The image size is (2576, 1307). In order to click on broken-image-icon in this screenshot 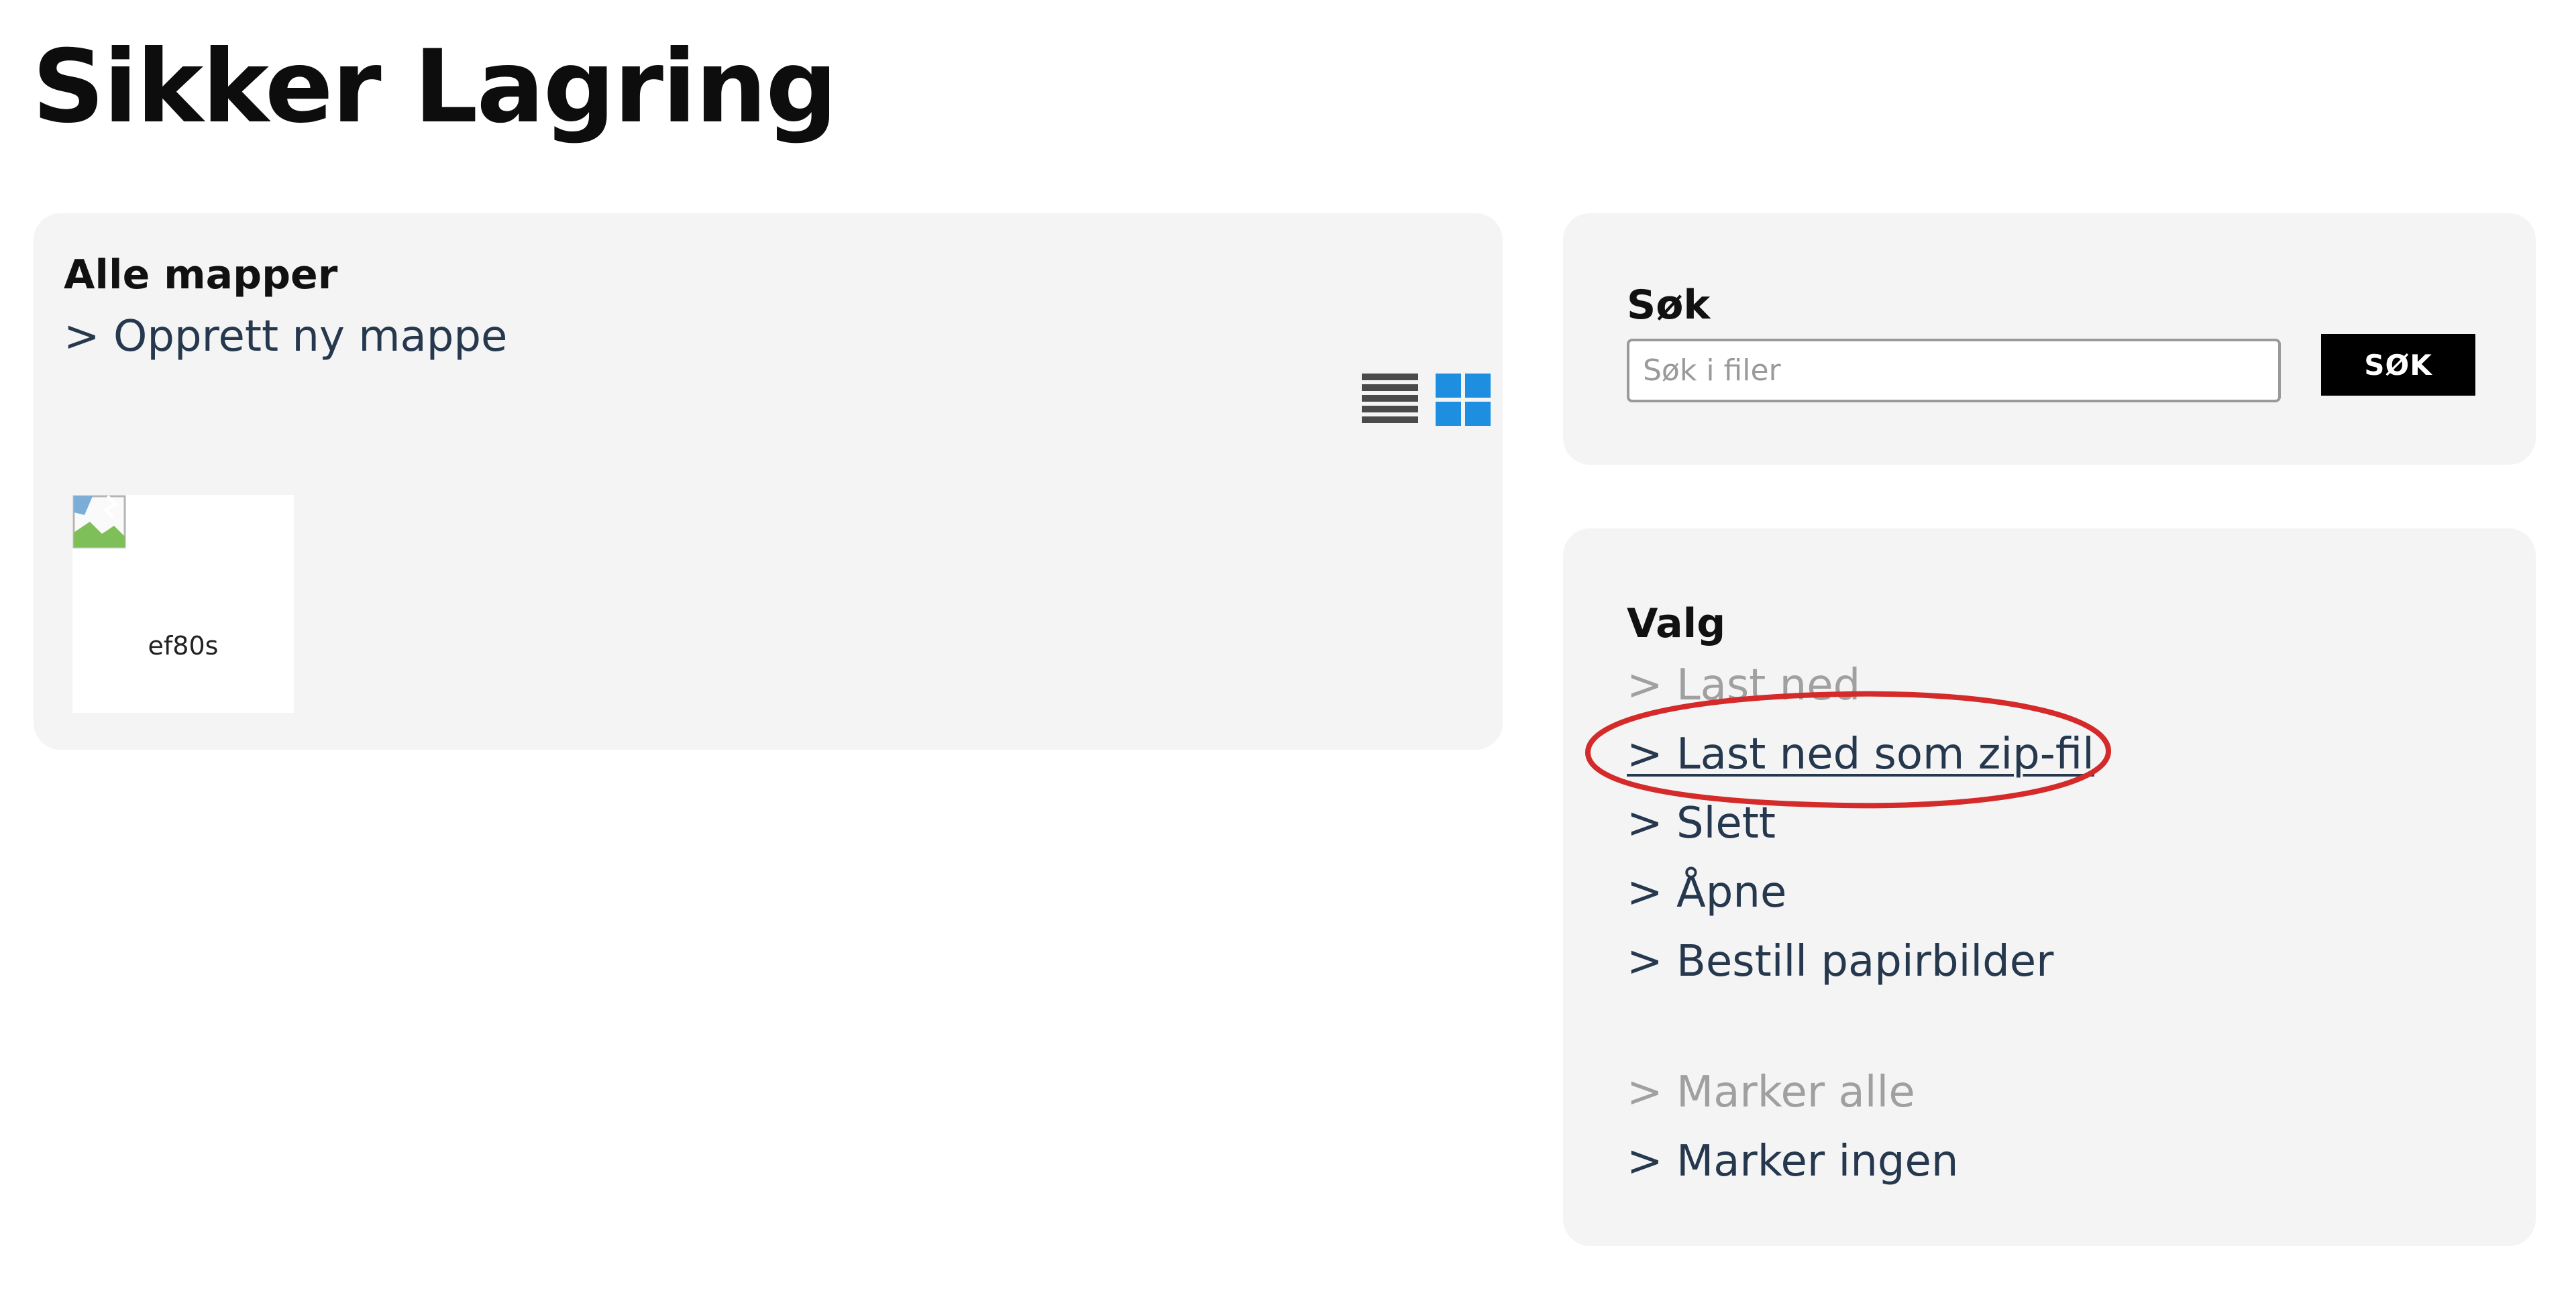, I will do `click(99, 522)`.